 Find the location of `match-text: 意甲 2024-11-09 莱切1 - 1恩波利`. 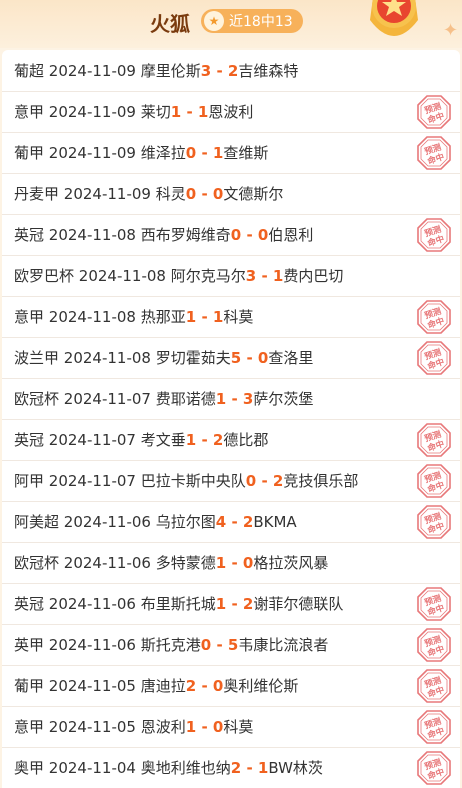

match-text: 意甲 2024-11-09 莱切1 - 1恩波利 is located at coordinates (133, 111).